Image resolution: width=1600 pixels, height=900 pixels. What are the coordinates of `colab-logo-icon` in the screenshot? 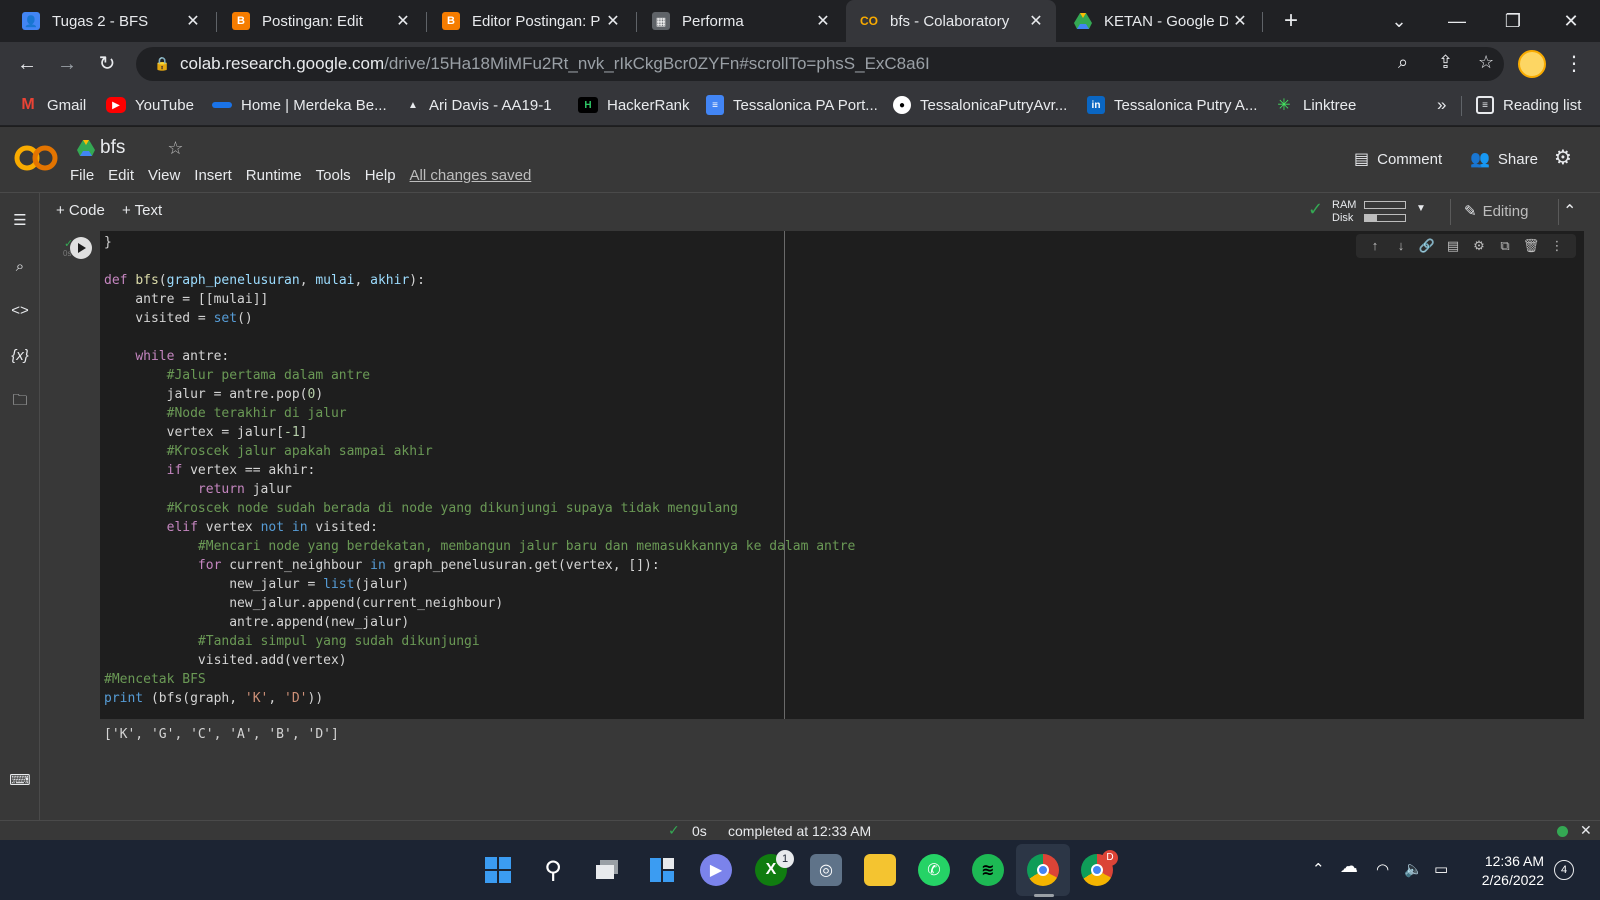 It's located at (36, 158).